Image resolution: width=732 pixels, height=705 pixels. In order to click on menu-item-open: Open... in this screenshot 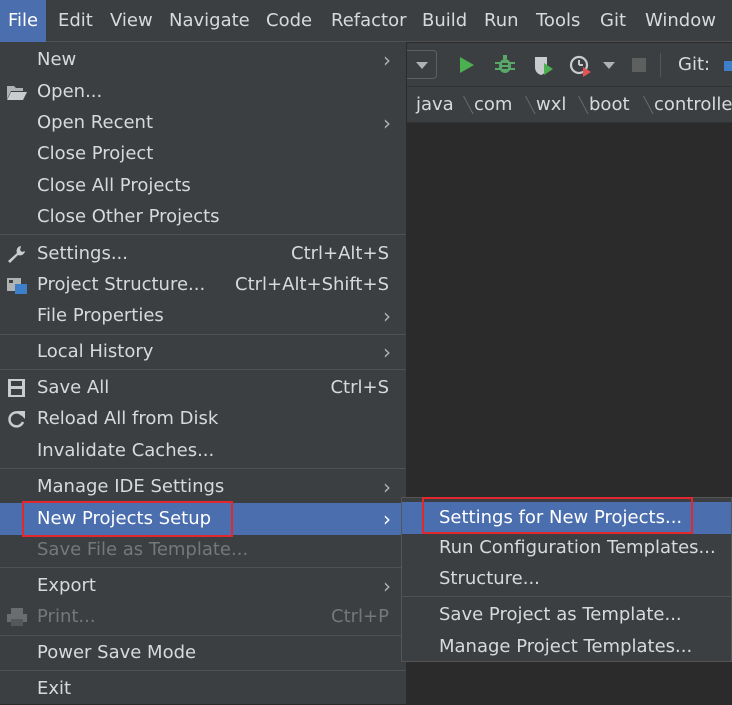, I will do `click(203, 92)`.